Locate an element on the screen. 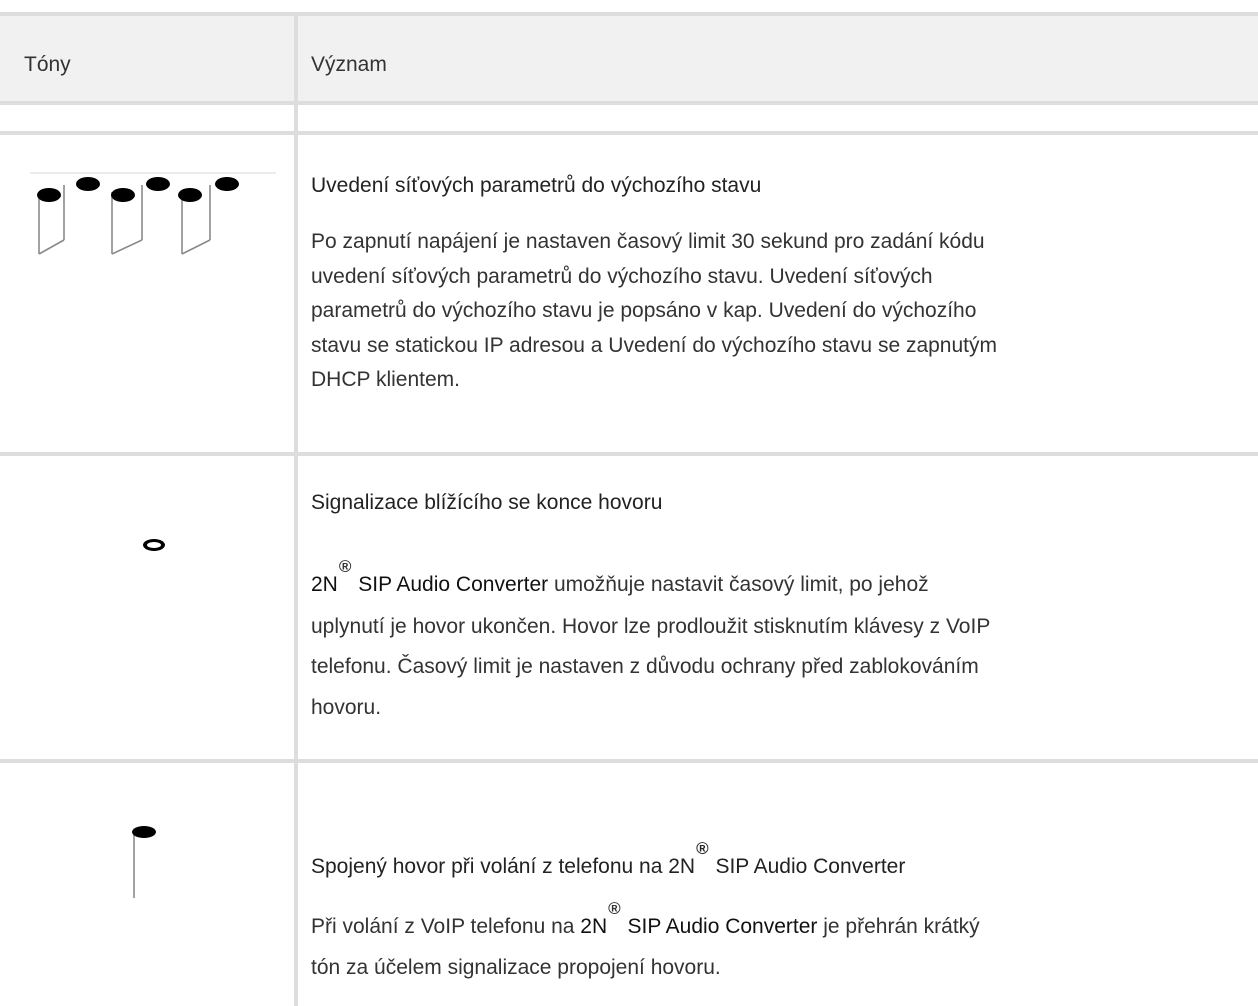  header-tones: Tóny is located at coordinates (47, 64).